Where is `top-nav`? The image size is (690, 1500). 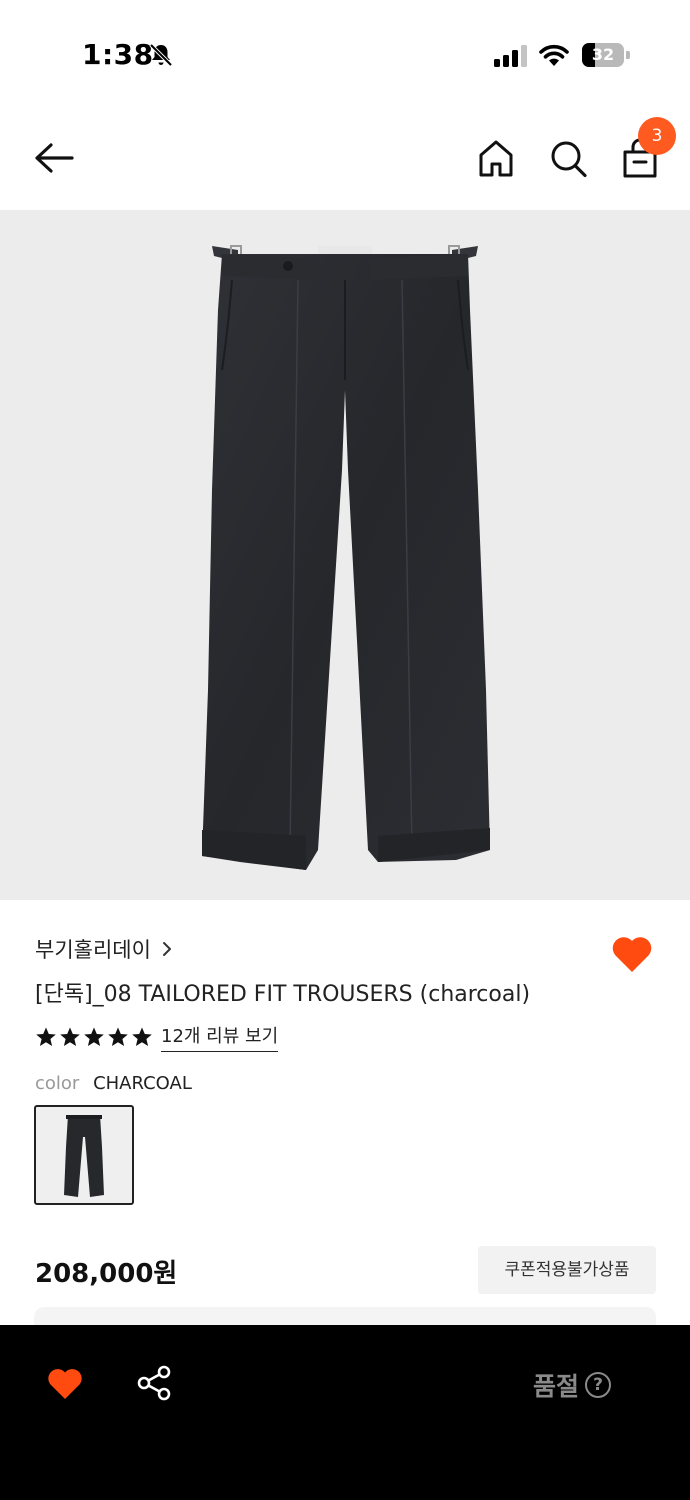 top-nav is located at coordinates (345, 160).